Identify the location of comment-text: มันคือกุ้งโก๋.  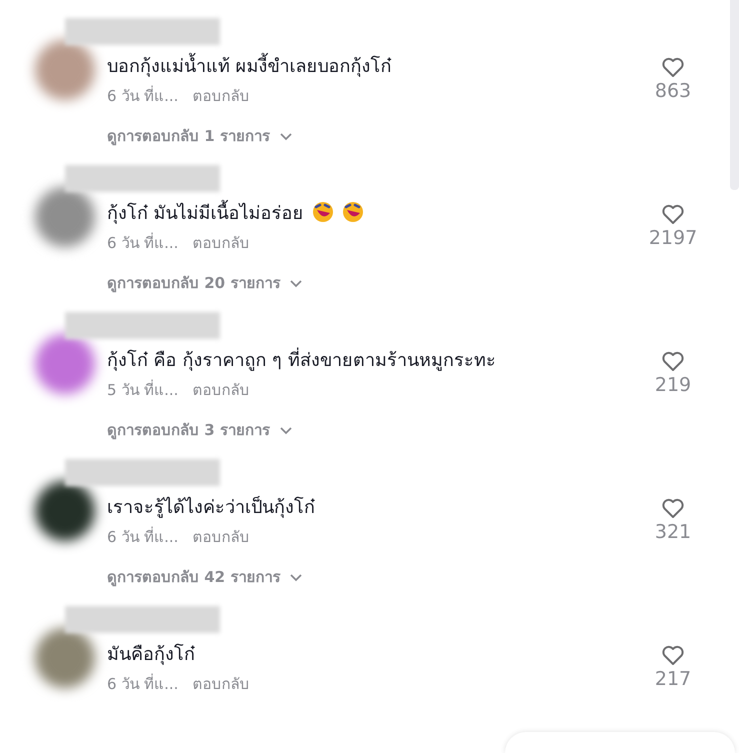
(151, 654).